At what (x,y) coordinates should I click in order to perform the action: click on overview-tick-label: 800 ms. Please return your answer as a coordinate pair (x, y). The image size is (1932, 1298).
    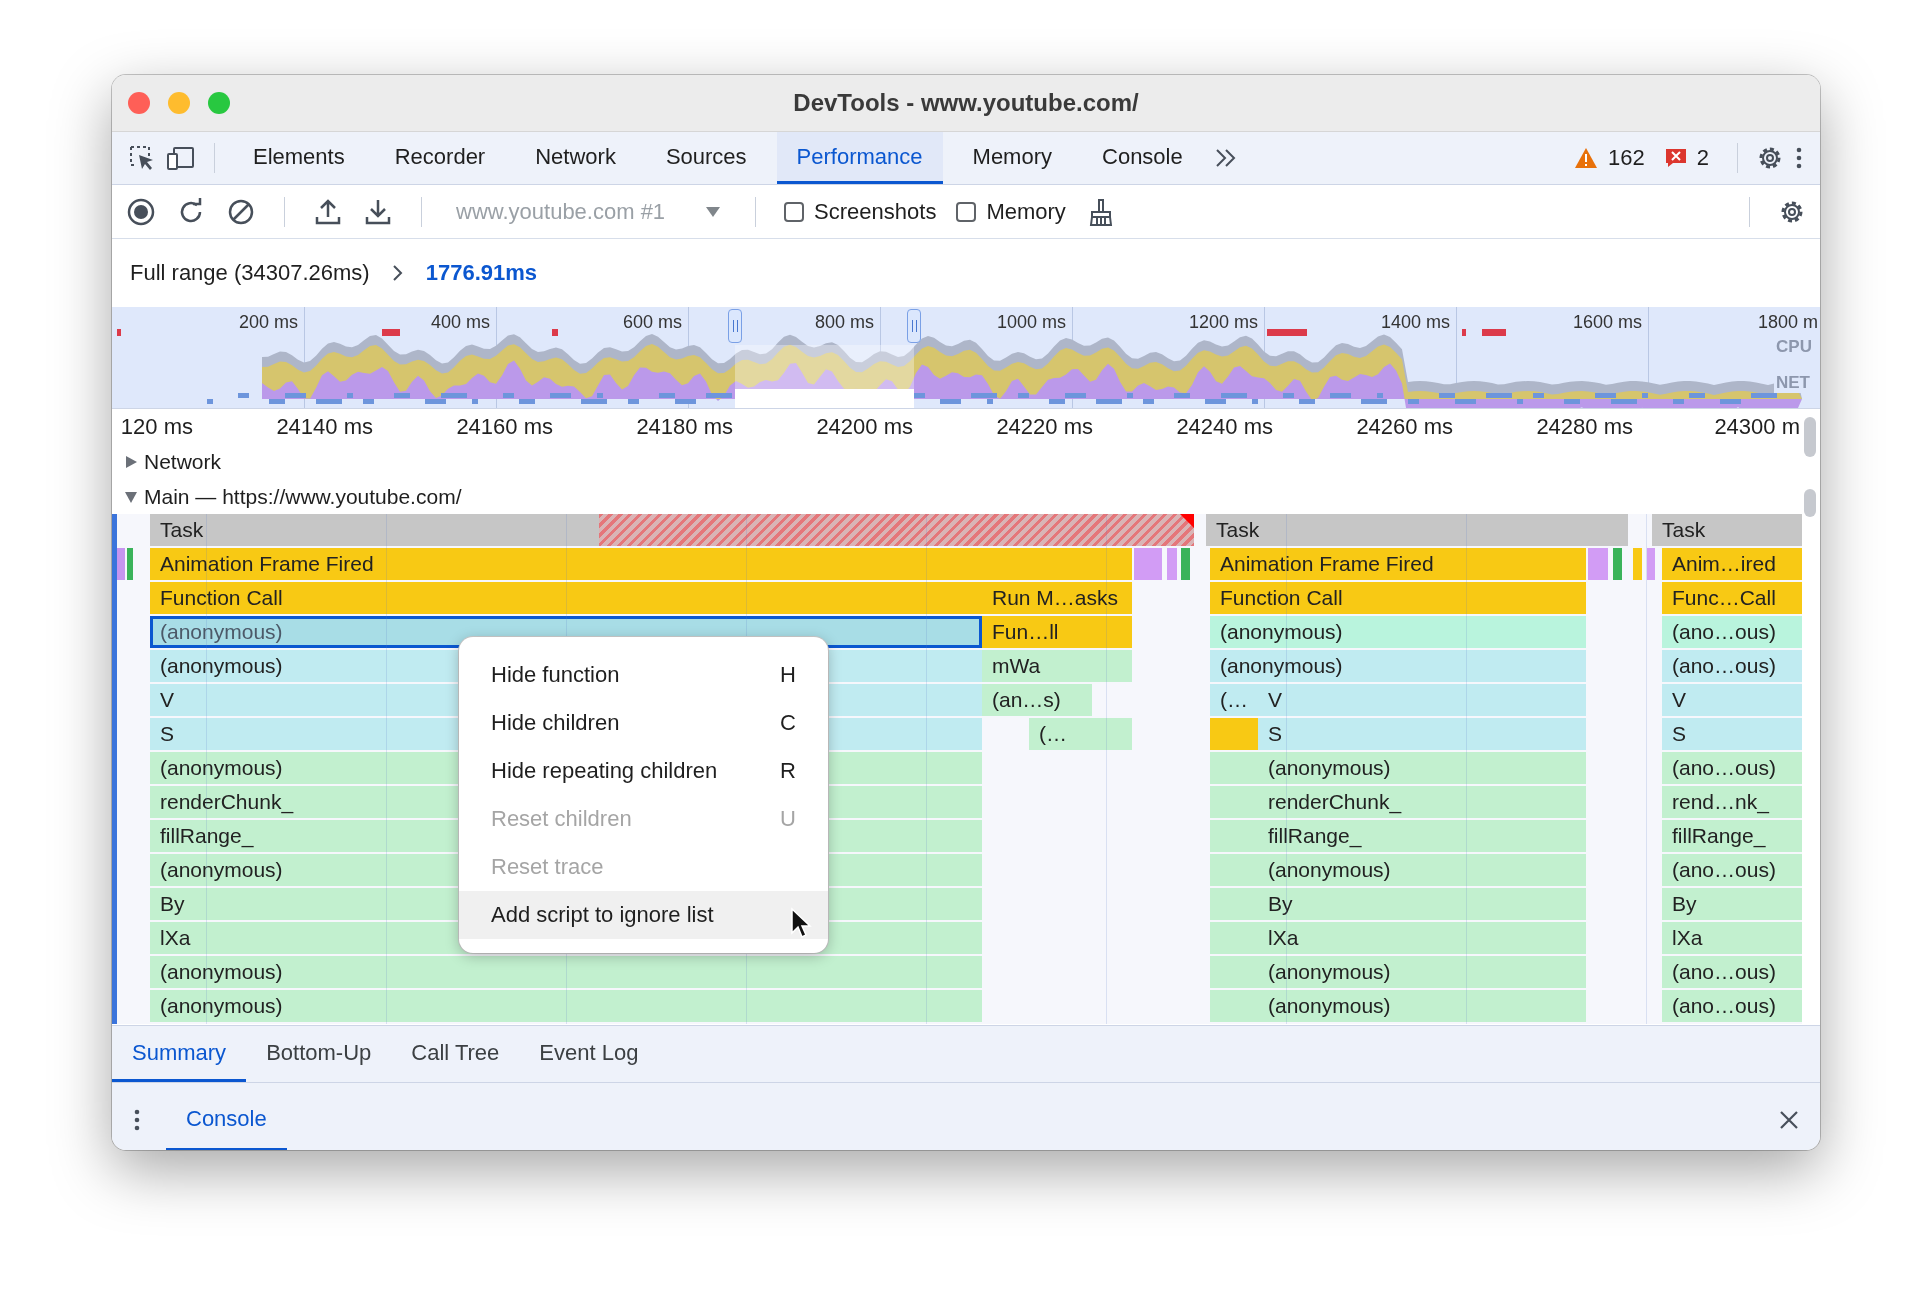
    Looking at the image, I should click on (844, 322).